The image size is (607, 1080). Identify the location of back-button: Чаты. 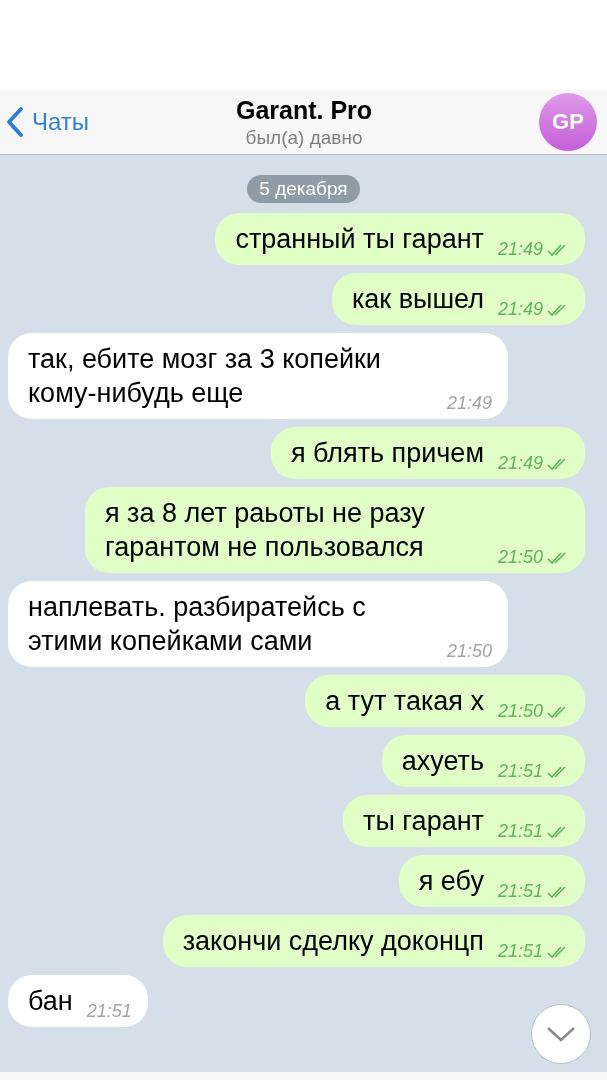
(48, 122).